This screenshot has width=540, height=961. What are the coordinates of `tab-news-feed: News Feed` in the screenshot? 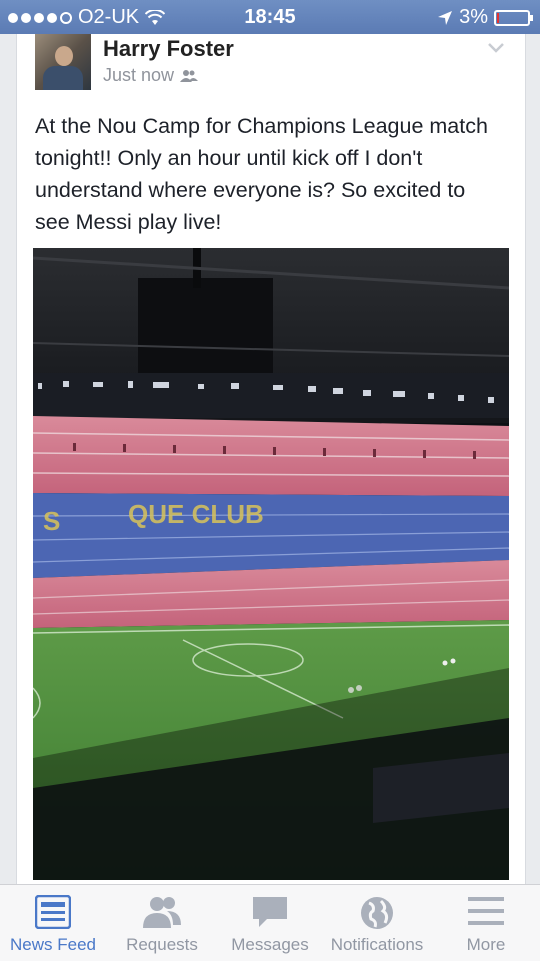 It's located at (53, 923).